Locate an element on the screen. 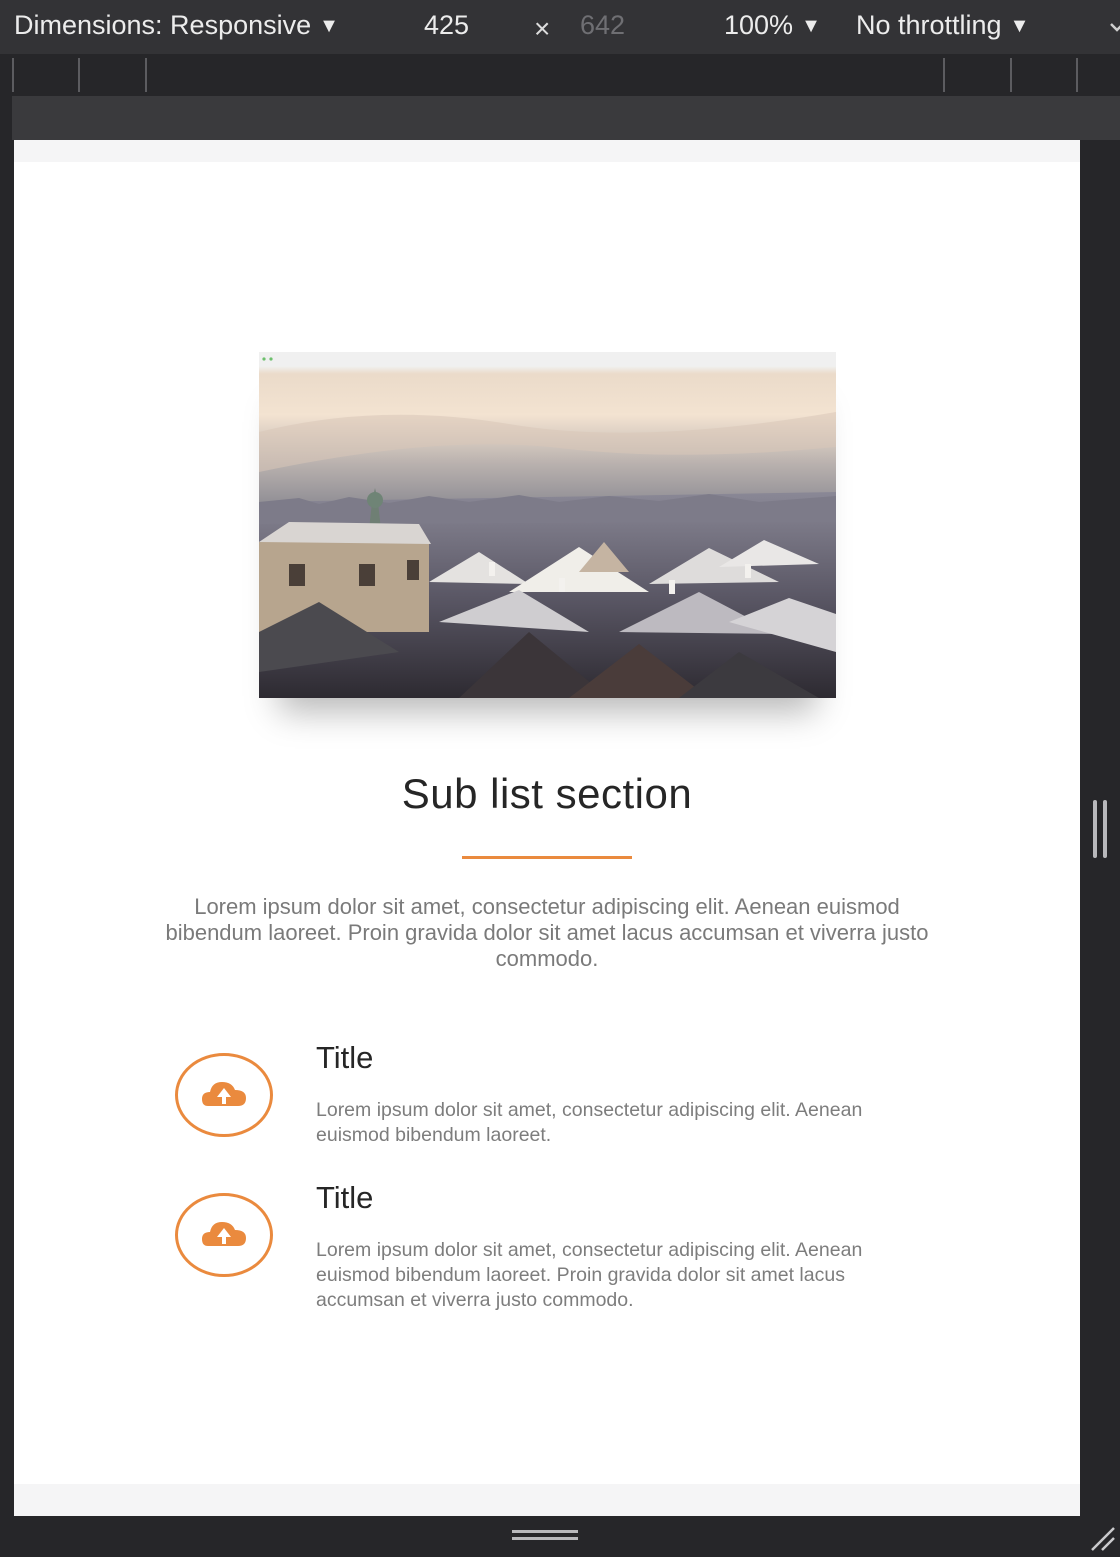 The height and width of the screenshot is (1557, 1120). throttling-label: No throttling is located at coordinates (929, 25).